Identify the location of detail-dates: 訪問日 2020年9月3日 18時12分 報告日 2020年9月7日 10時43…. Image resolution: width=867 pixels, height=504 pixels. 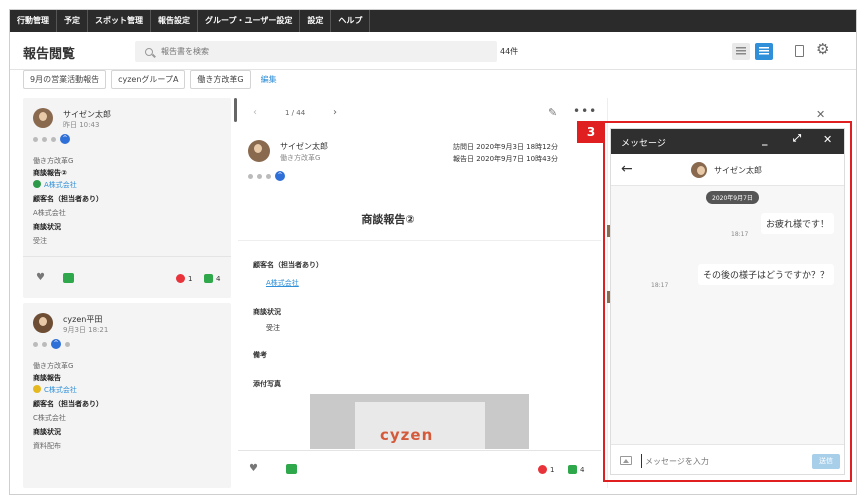
(505, 153).